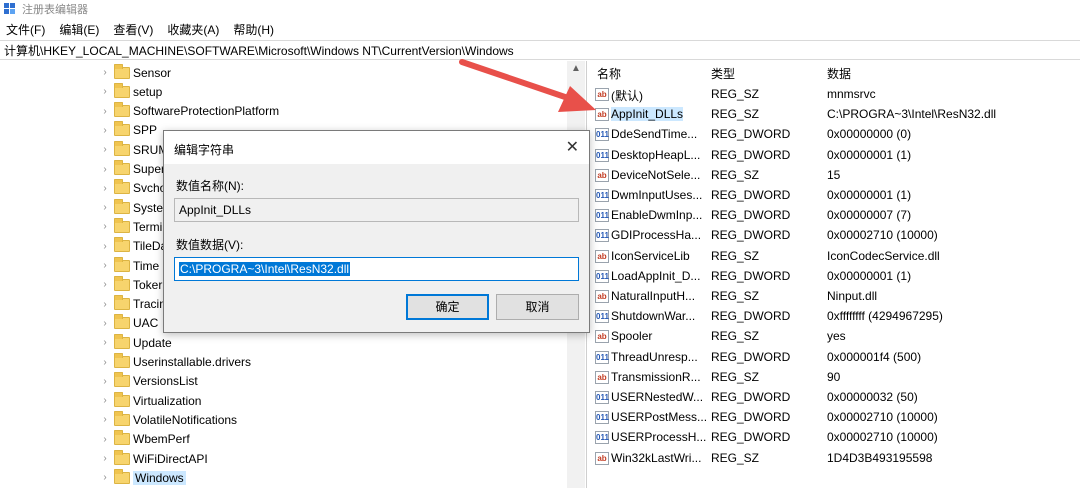  Describe the element at coordinates (146, 323) in the screenshot. I see `tree-item-label: UAC` at that location.